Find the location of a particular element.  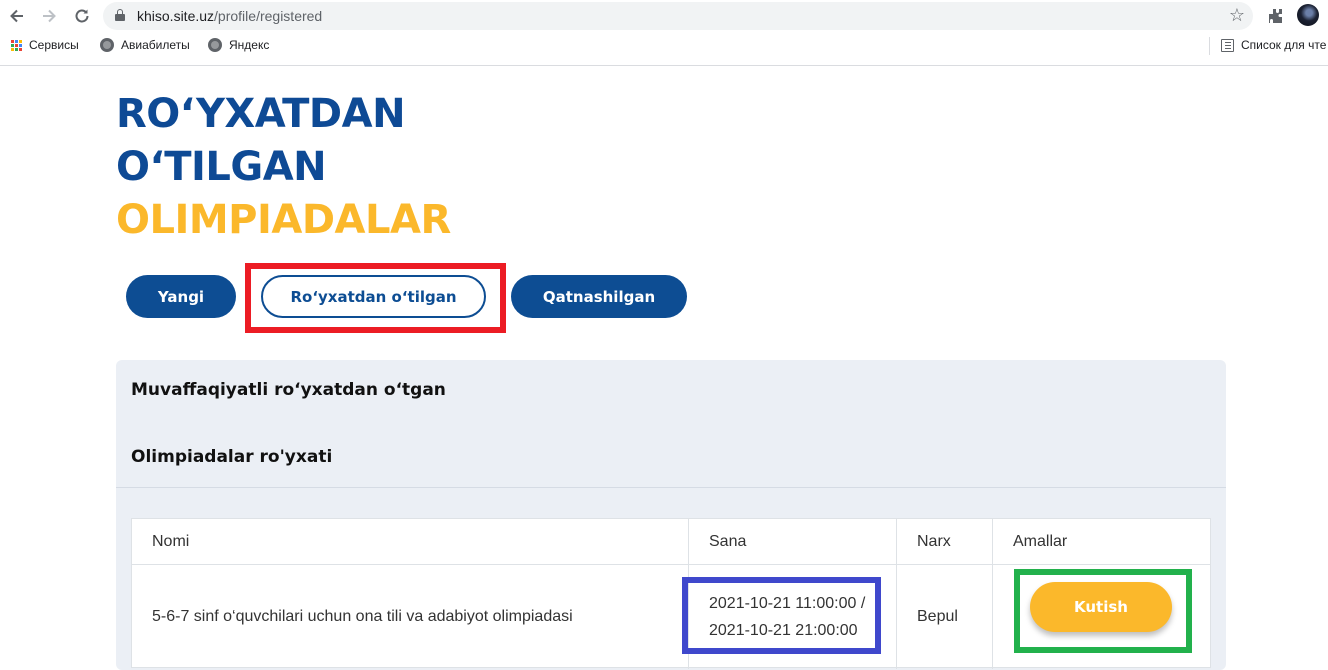

bookmark-flights: Авиабилеты is located at coordinates (145, 45).